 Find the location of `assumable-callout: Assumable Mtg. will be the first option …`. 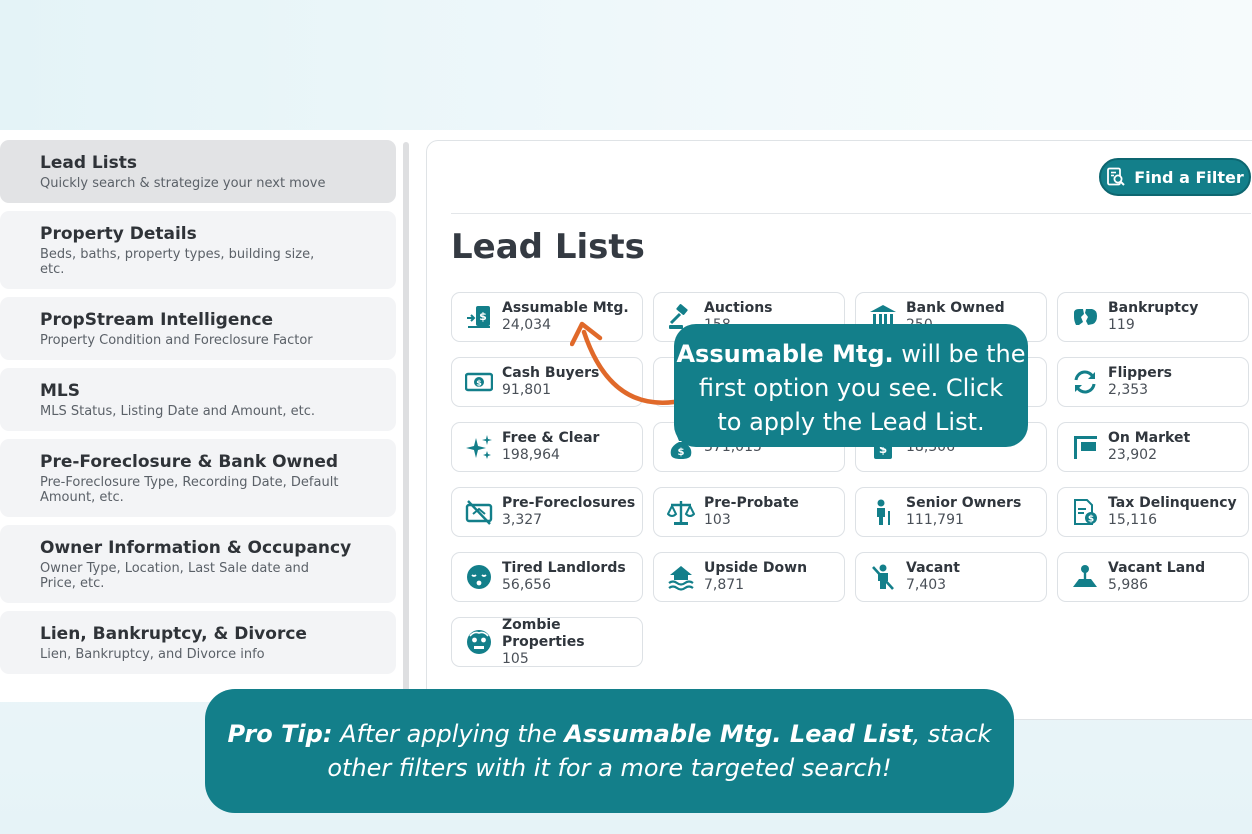

assumable-callout: Assumable Mtg. will be the first option … is located at coordinates (851, 385).